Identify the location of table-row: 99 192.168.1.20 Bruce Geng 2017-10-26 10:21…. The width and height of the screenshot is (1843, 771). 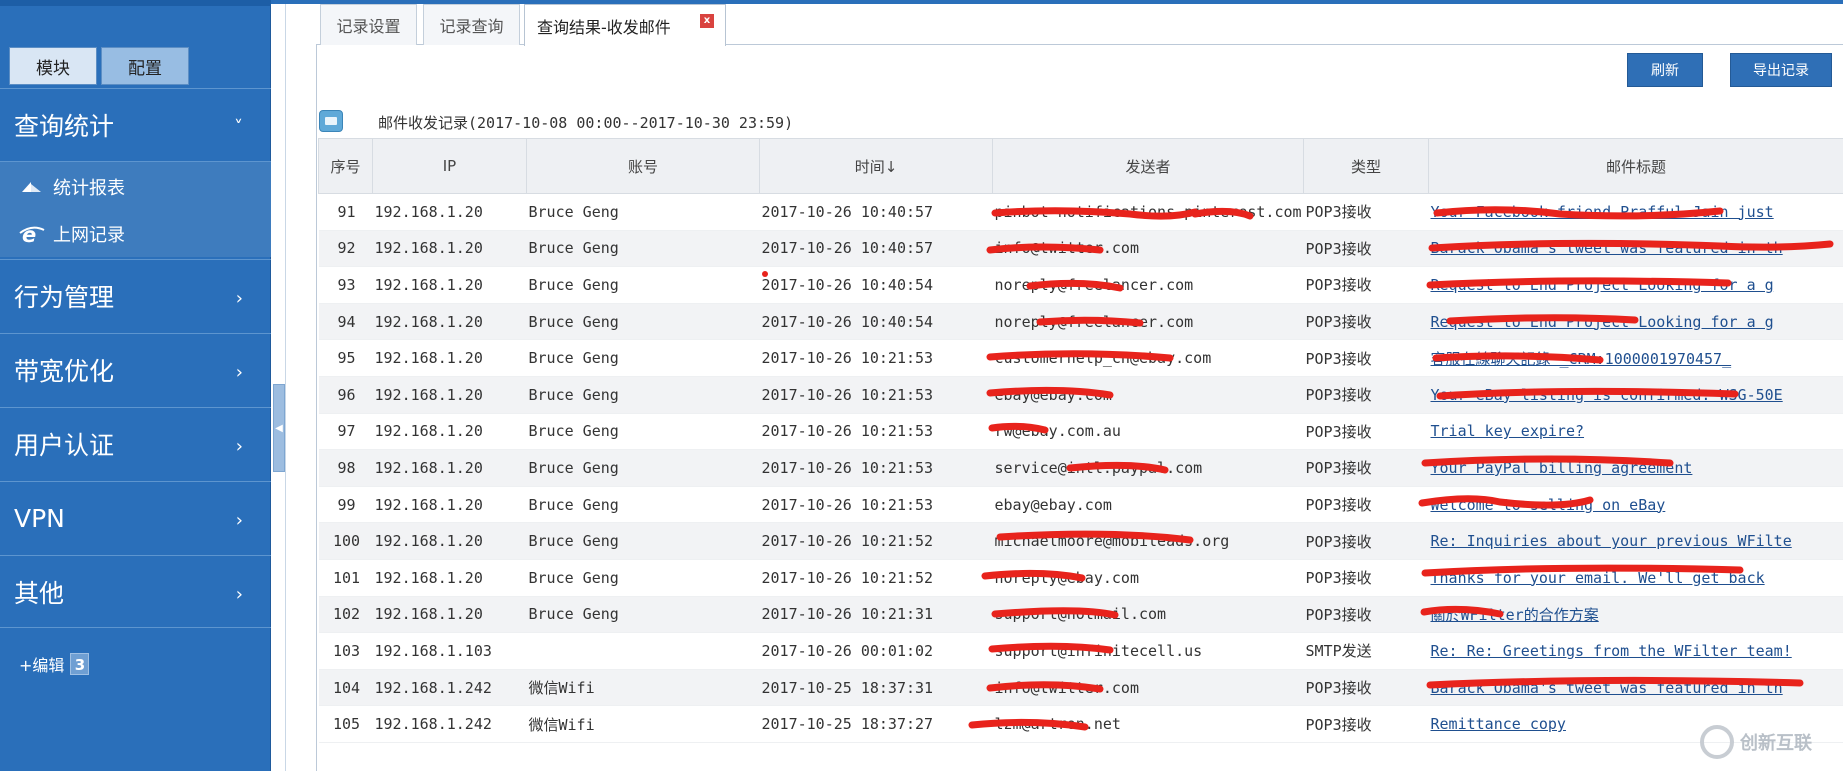
(1080, 505).